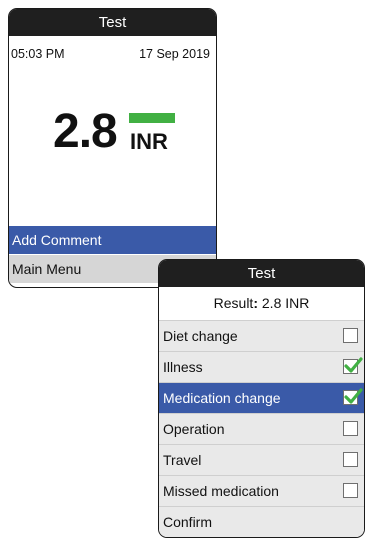 This screenshot has width=367, height=538. Describe the element at coordinates (200, 336) in the screenshot. I see `comment-option-label: Diet change` at that location.